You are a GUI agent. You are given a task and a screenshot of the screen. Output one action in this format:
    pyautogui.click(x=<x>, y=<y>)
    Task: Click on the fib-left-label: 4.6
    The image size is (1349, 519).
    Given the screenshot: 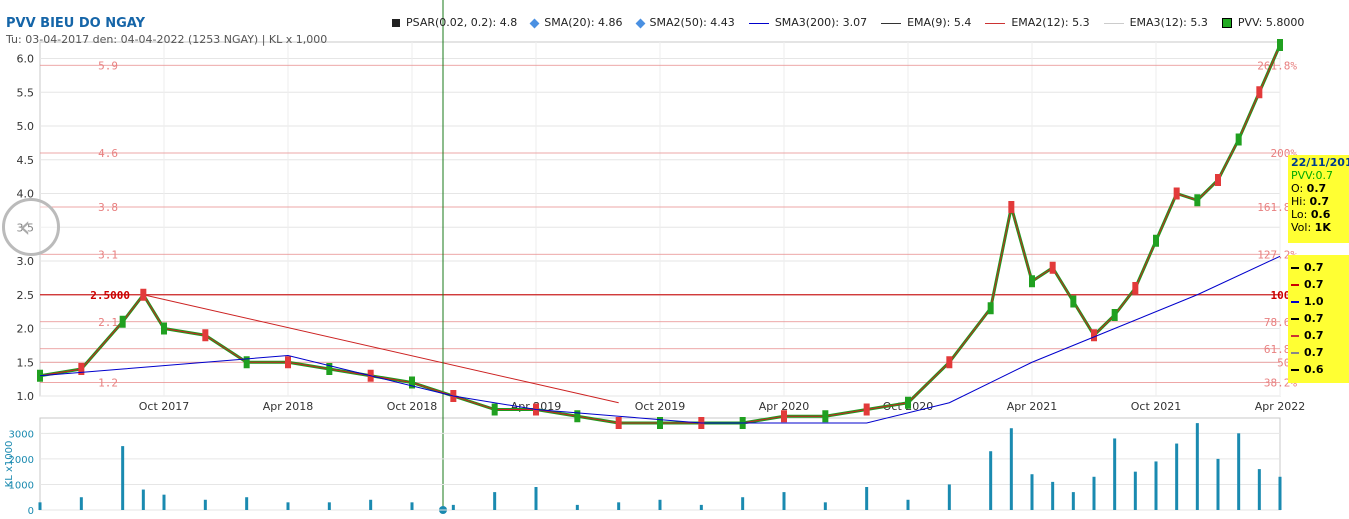 What is the action you would take?
    pyautogui.click(x=108, y=153)
    